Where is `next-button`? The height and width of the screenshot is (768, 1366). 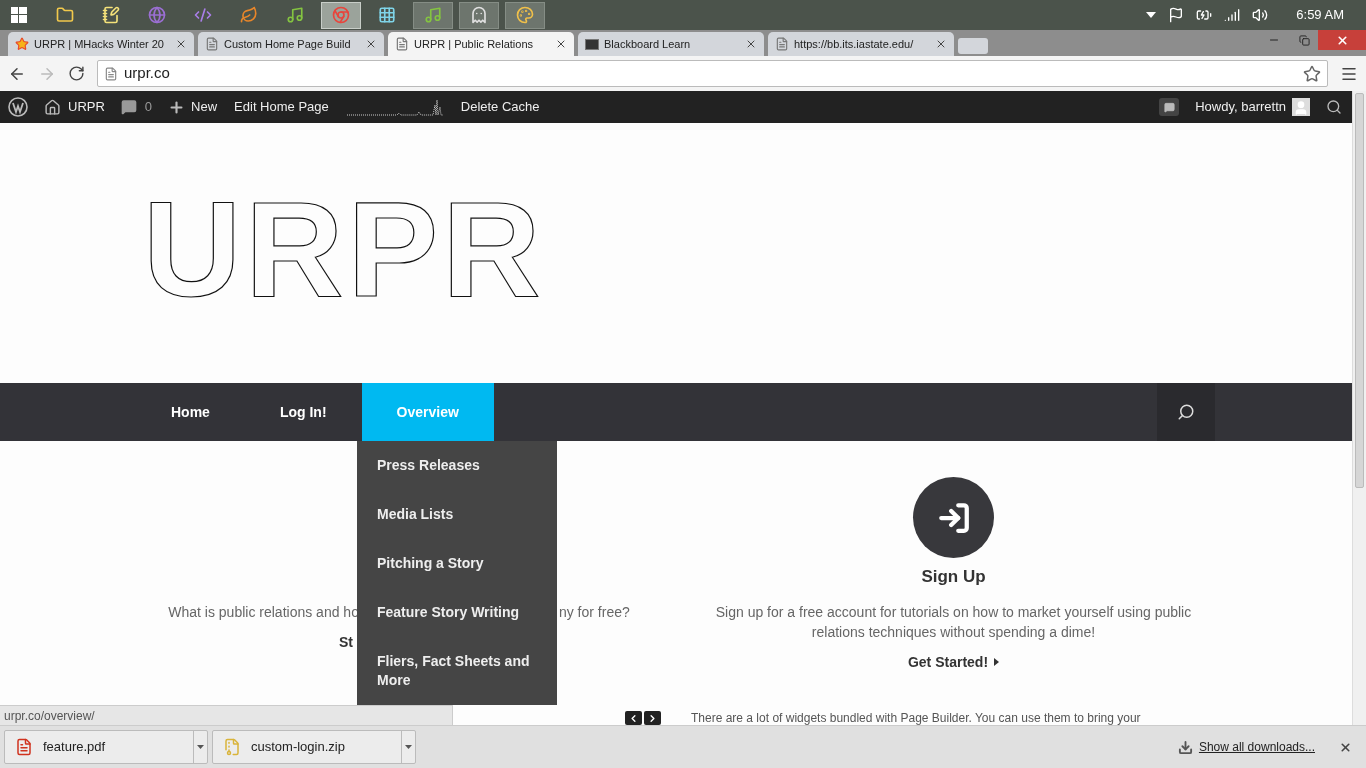
next-button is located at coordinates (652, 718).